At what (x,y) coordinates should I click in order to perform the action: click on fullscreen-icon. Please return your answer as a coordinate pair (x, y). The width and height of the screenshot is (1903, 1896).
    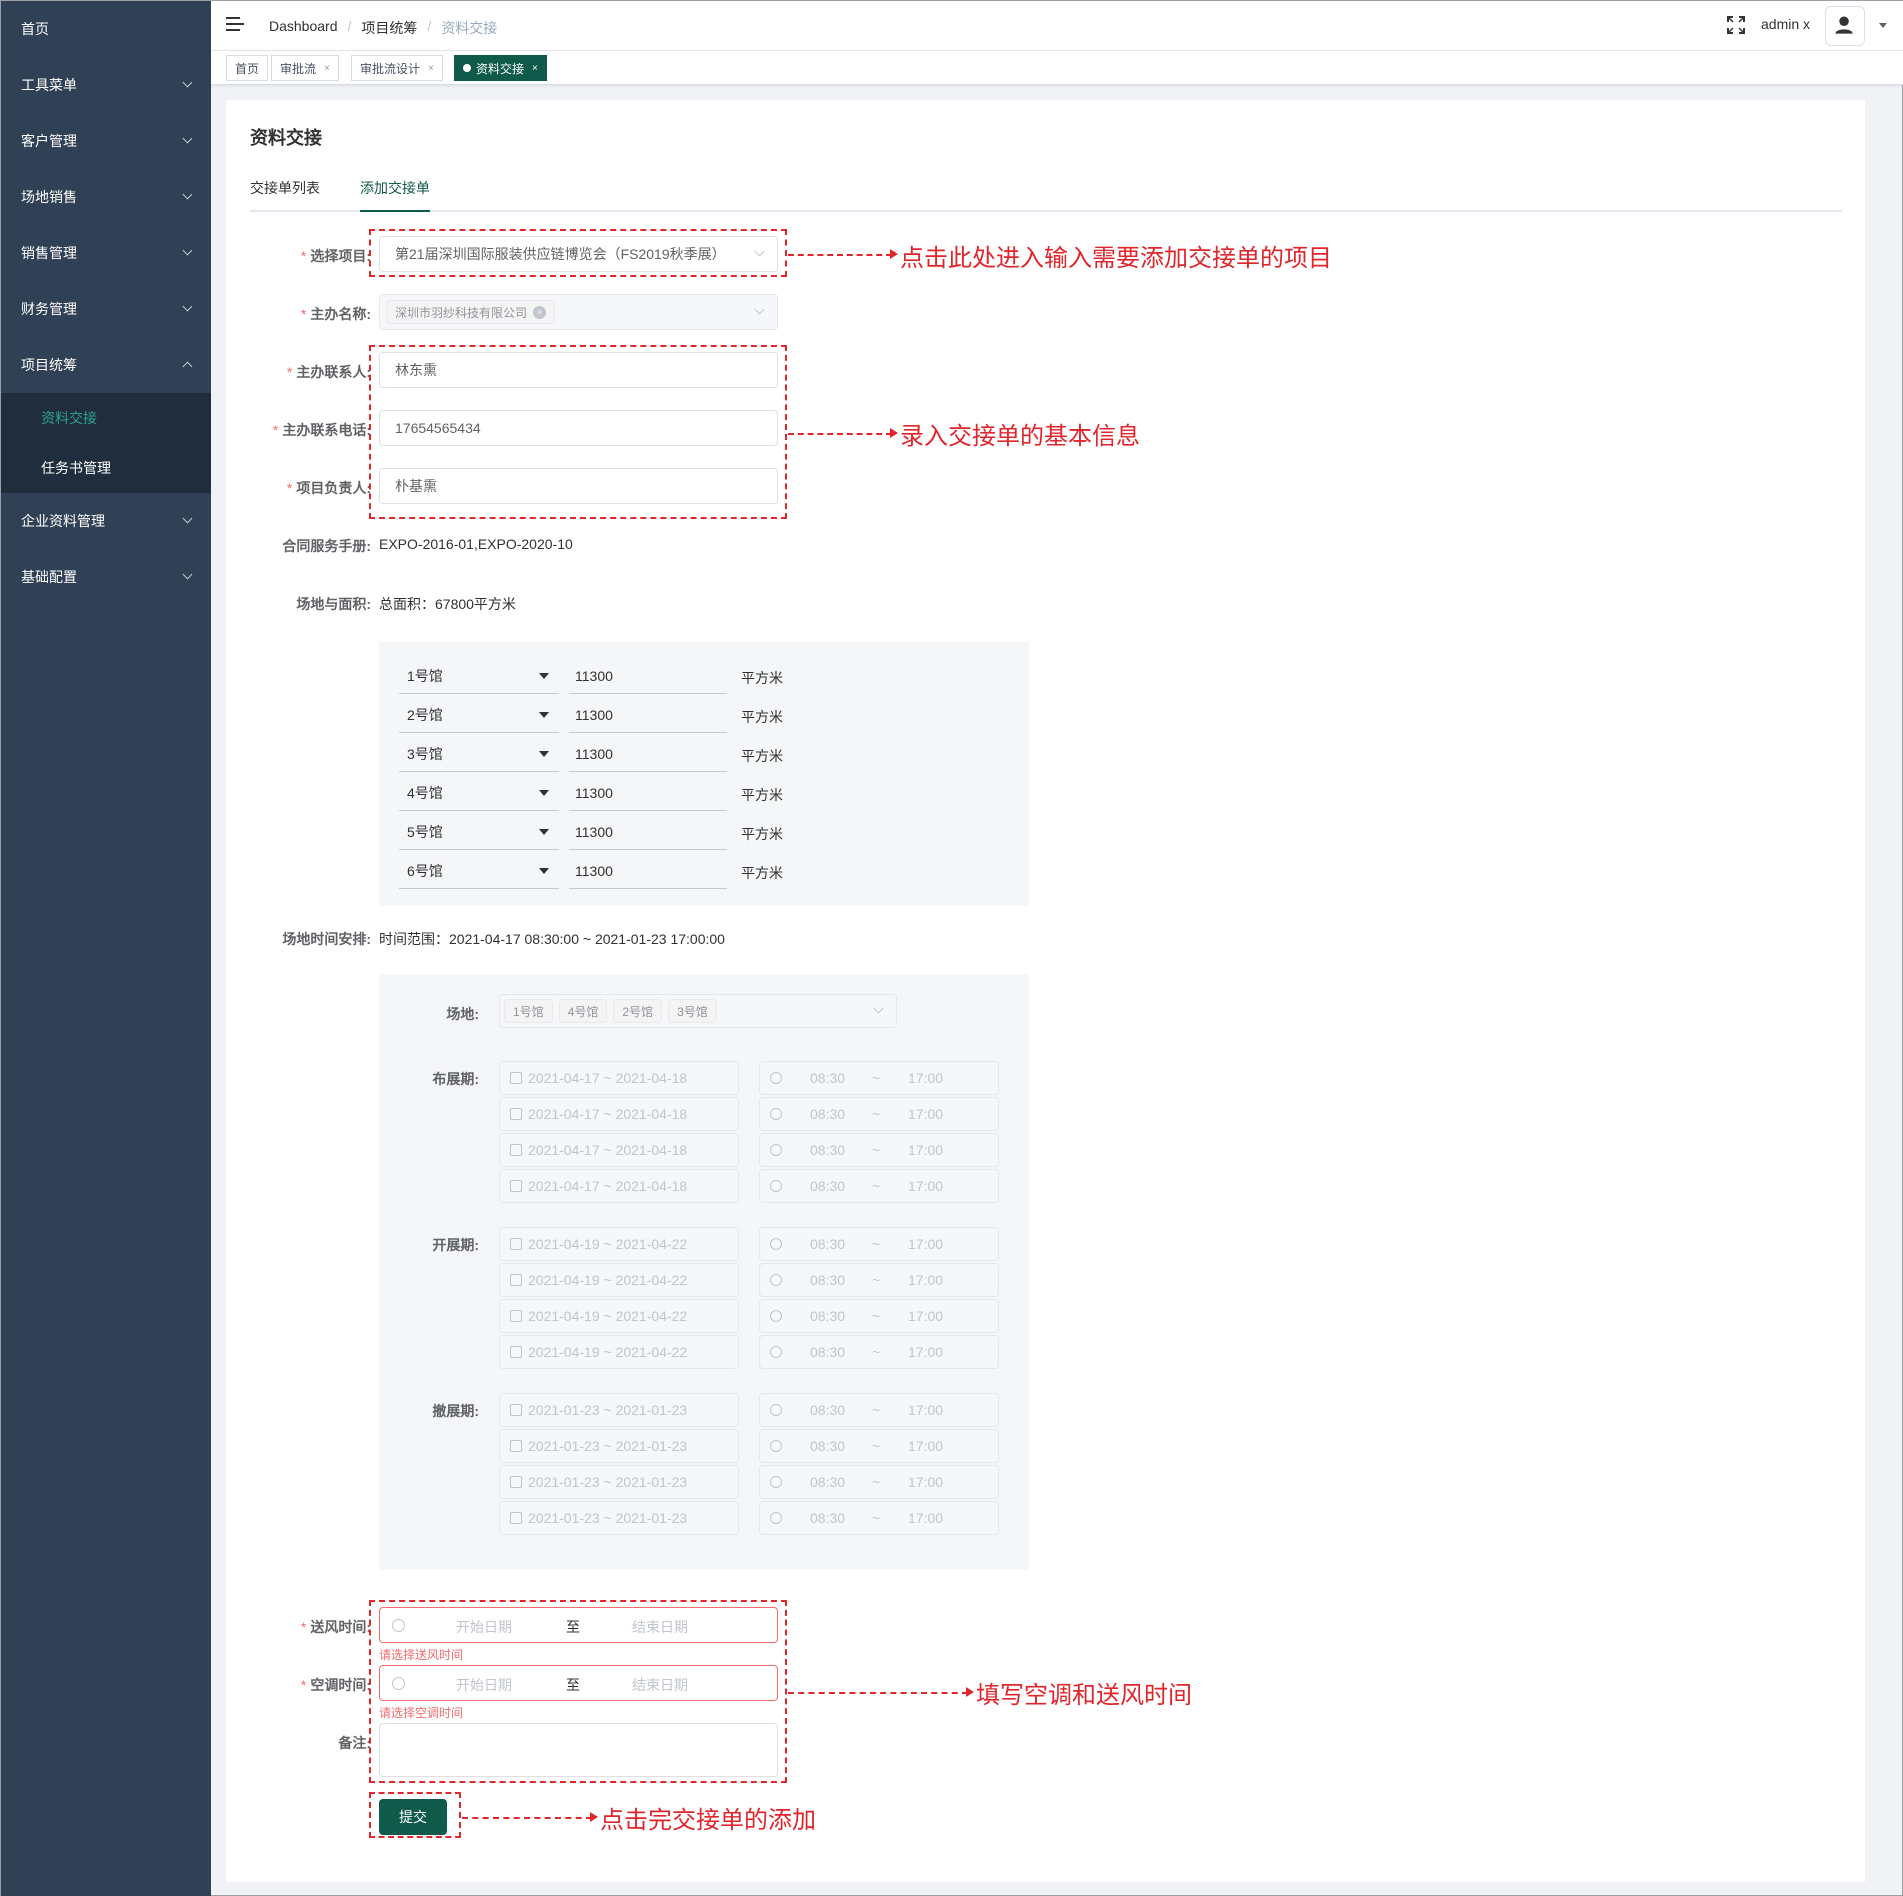
    Looking at the image, I should click on (1736, 25).